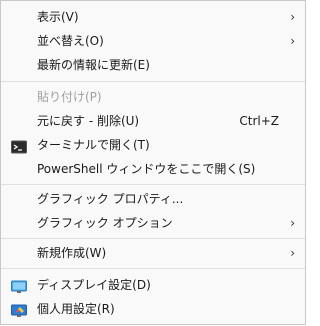  What do you see at coordinates (153, 285) in the screenshot?
I see `menu-item-display-settings: ディスプレイ設定(D)` at bounding box center [153, 285].